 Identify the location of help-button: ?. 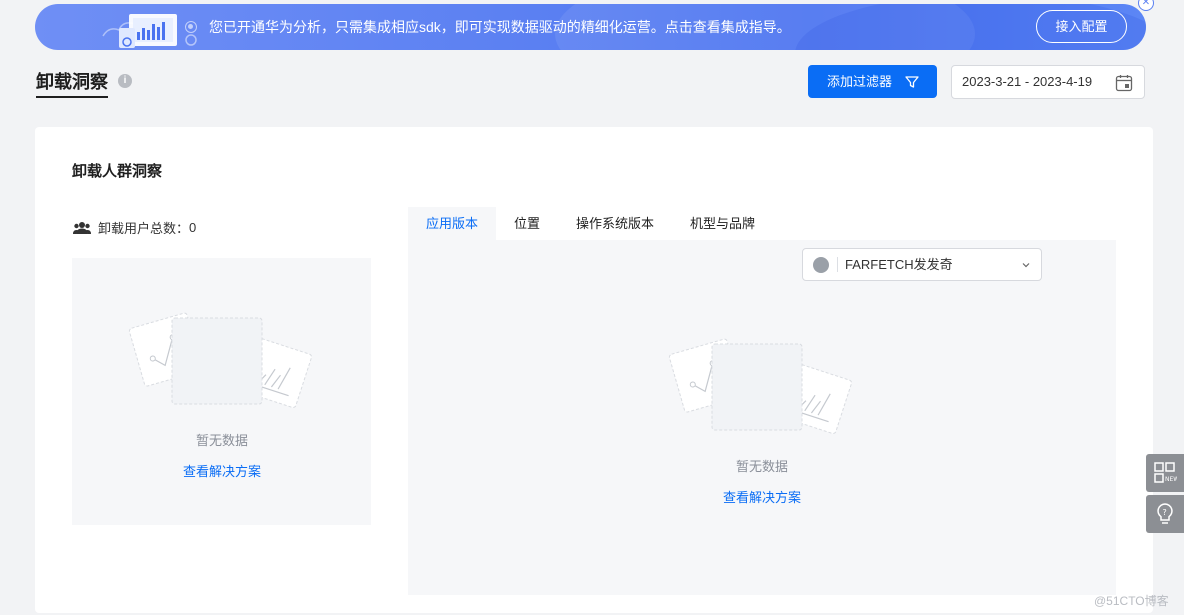
(1165, 514).